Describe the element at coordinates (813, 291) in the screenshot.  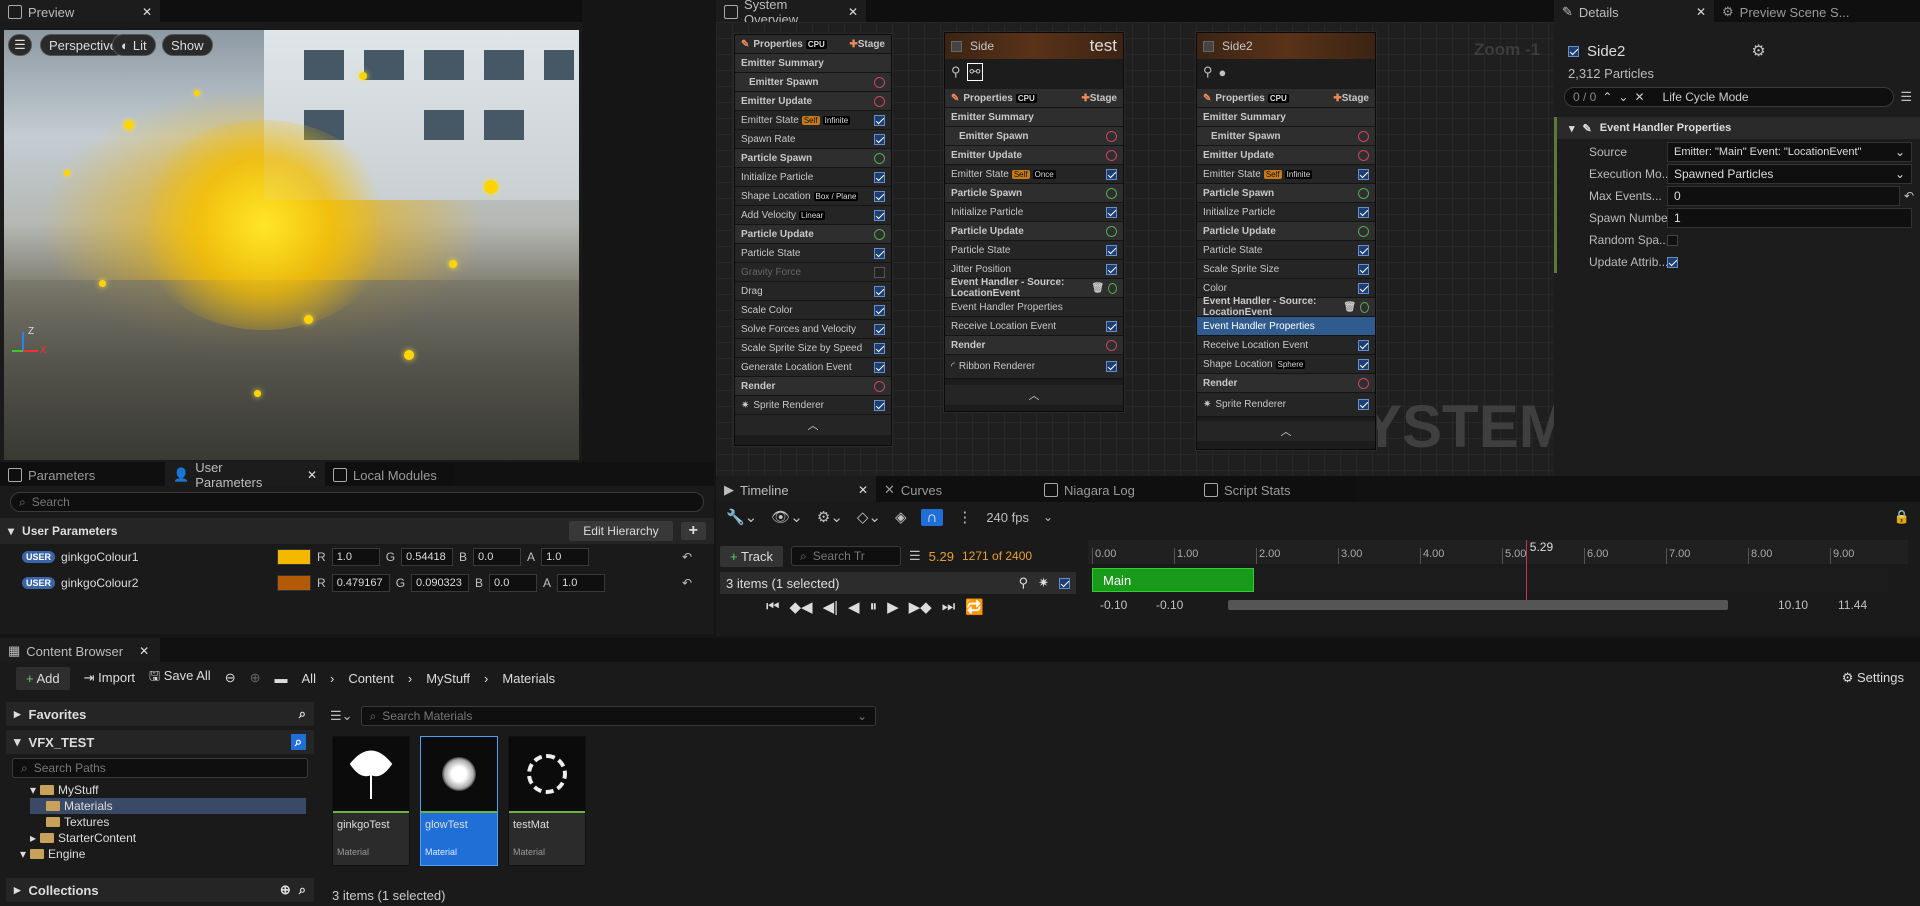
I see `node-row: Drag` at that location.